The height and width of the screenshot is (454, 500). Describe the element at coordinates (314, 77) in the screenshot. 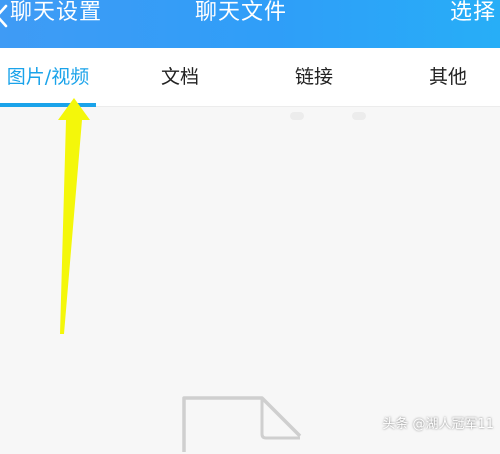

I see `tab-links: 链接` at that location.